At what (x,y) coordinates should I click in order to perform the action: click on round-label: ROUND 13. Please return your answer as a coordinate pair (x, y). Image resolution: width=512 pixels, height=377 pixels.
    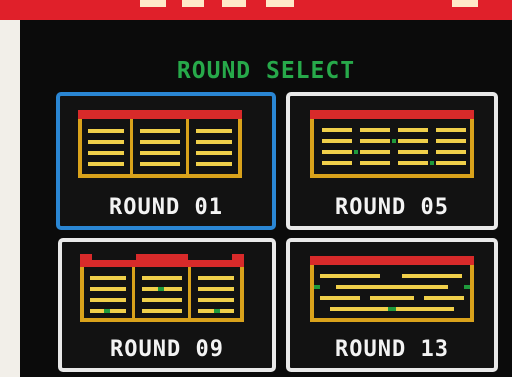
    Looking at the image, I should click on (392, 349).